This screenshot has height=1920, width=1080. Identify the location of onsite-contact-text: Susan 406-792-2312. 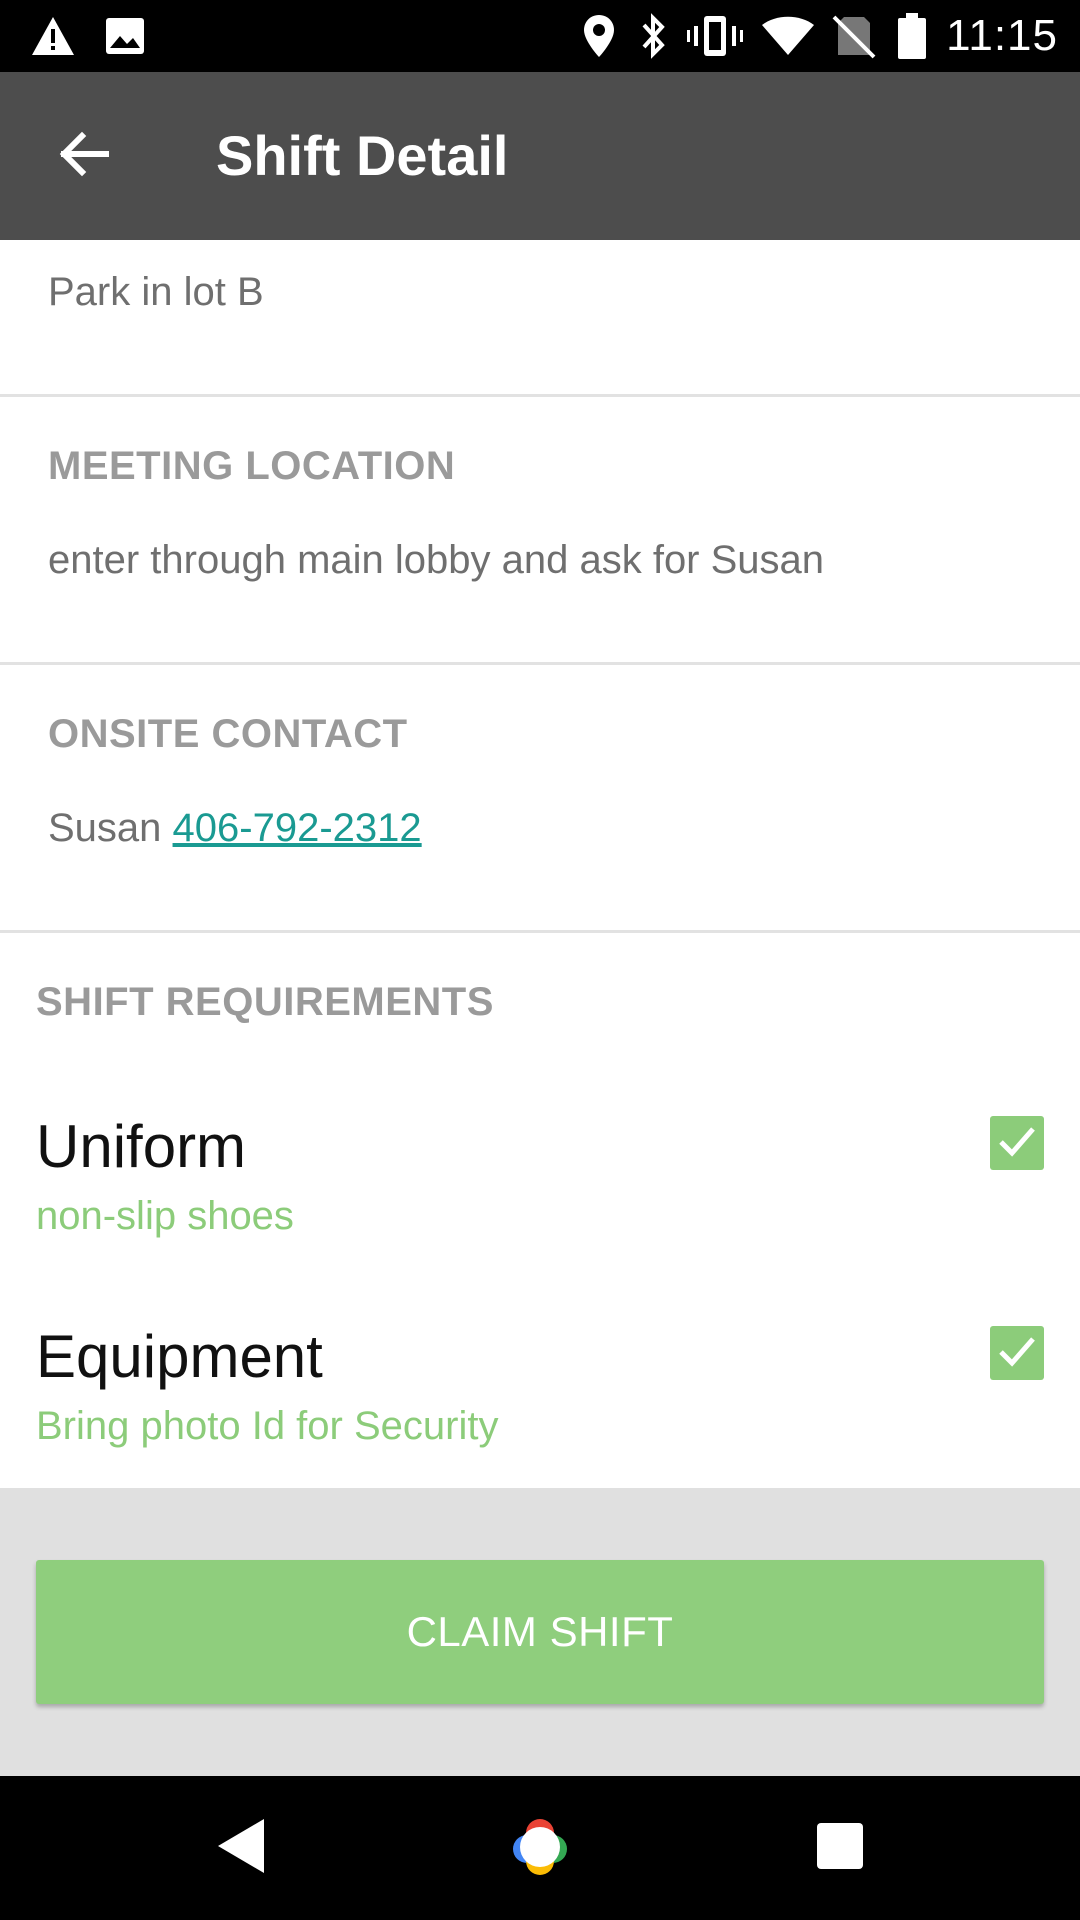
(235, 828).